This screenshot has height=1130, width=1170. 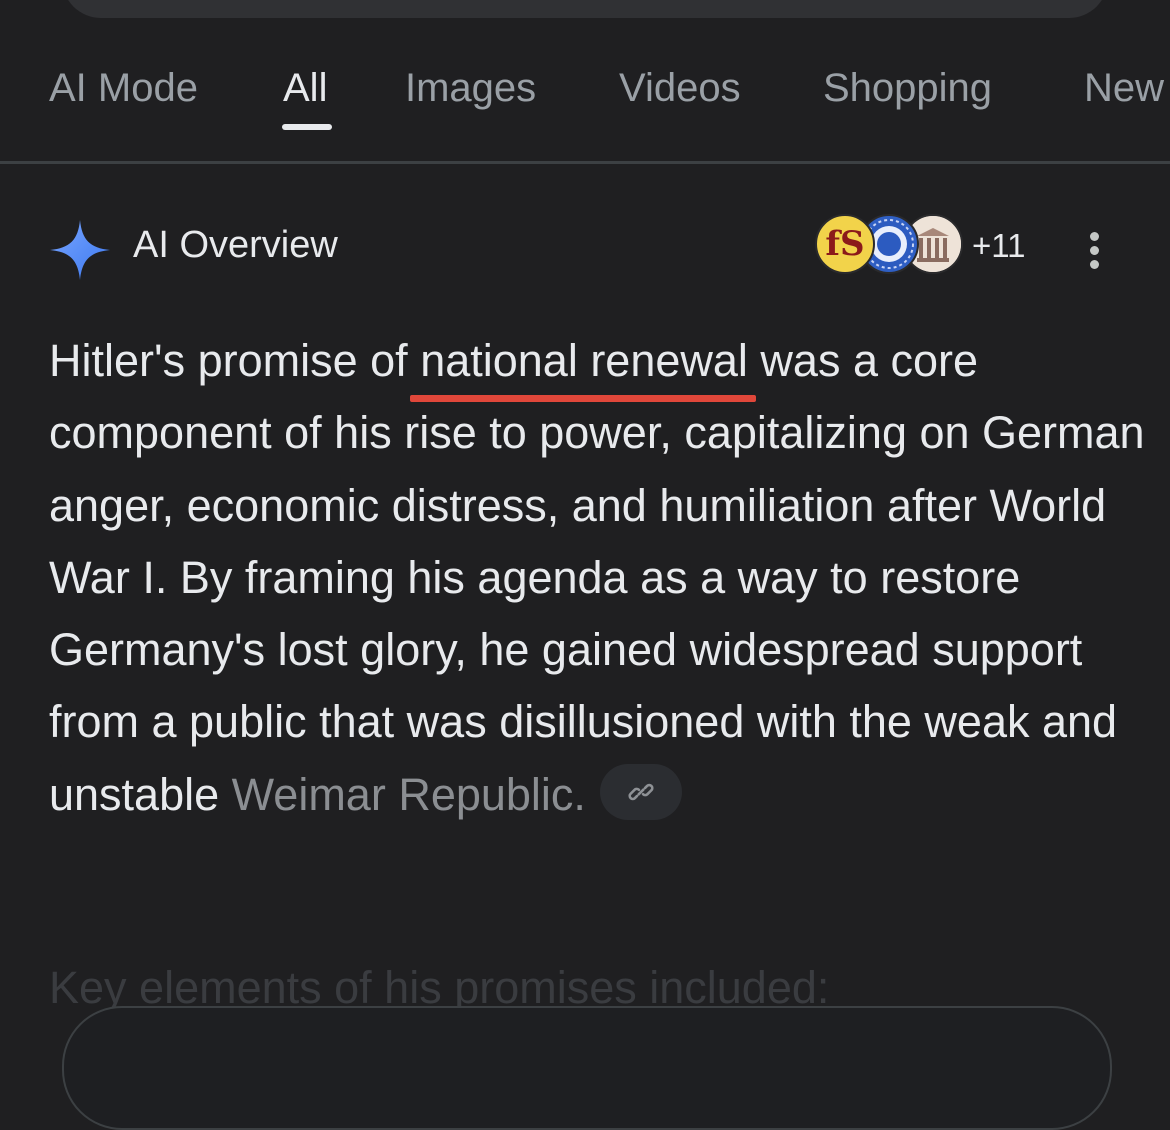 I want to click on active-tab-indicator, so click(x=307, y=127).